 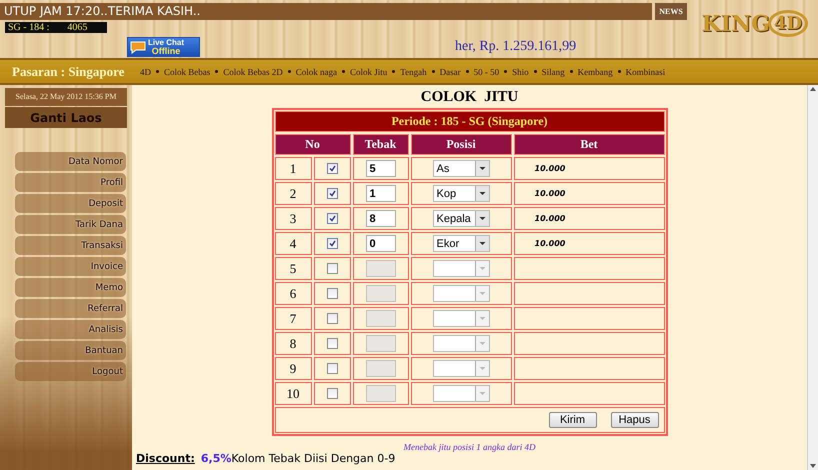 I want to click on row-number: 10, so click(x=293, y=393).